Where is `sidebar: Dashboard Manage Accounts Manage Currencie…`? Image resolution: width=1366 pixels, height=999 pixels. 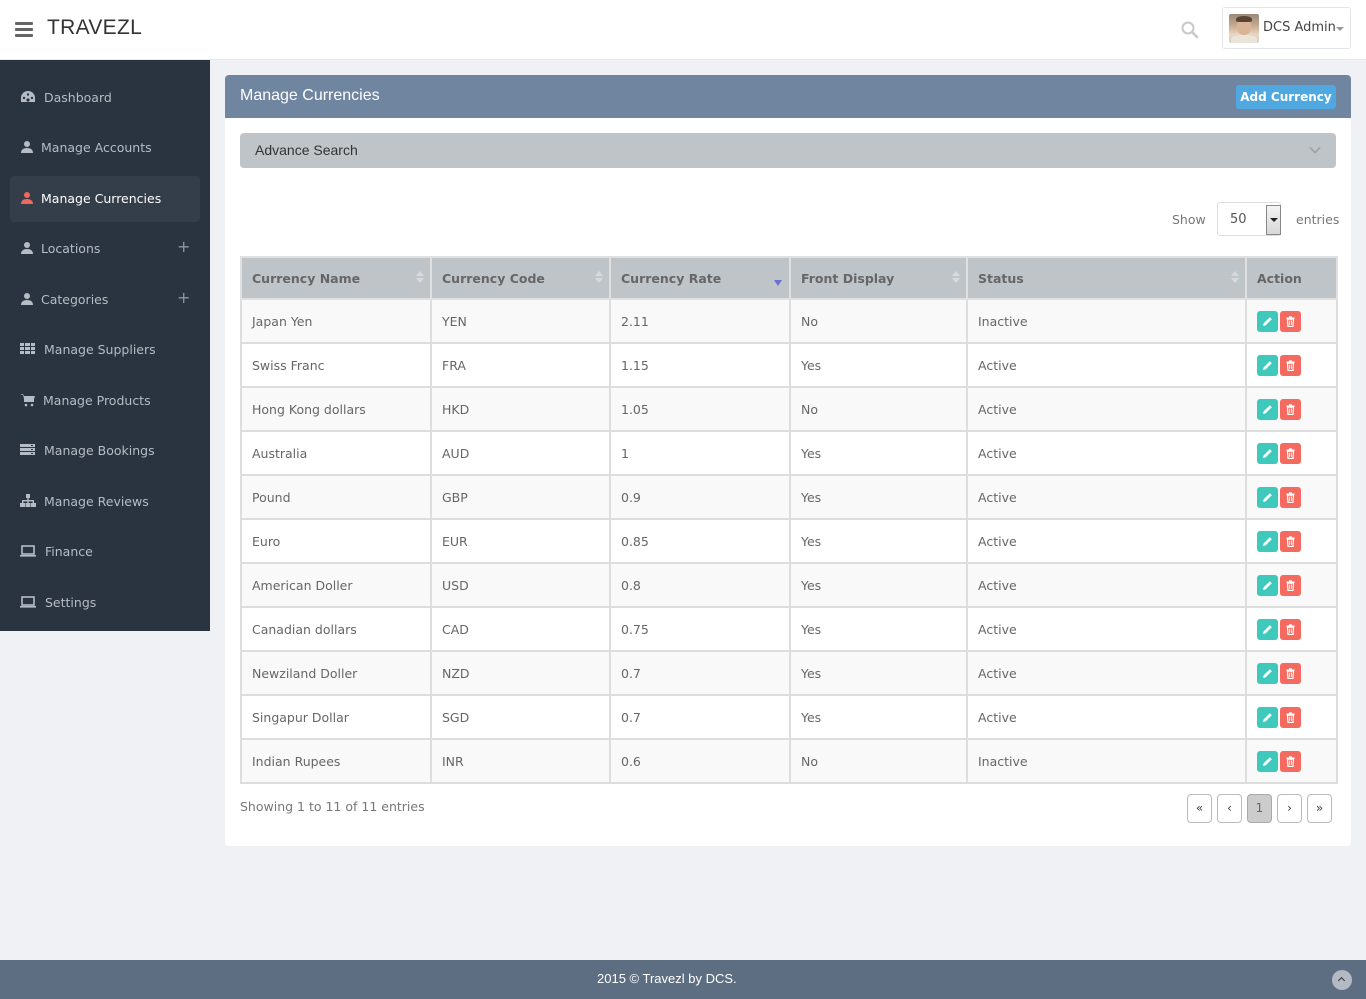 sidebar: Dashboard Manage Accounts Manage Currencie… is located at coordinates (105, 345).